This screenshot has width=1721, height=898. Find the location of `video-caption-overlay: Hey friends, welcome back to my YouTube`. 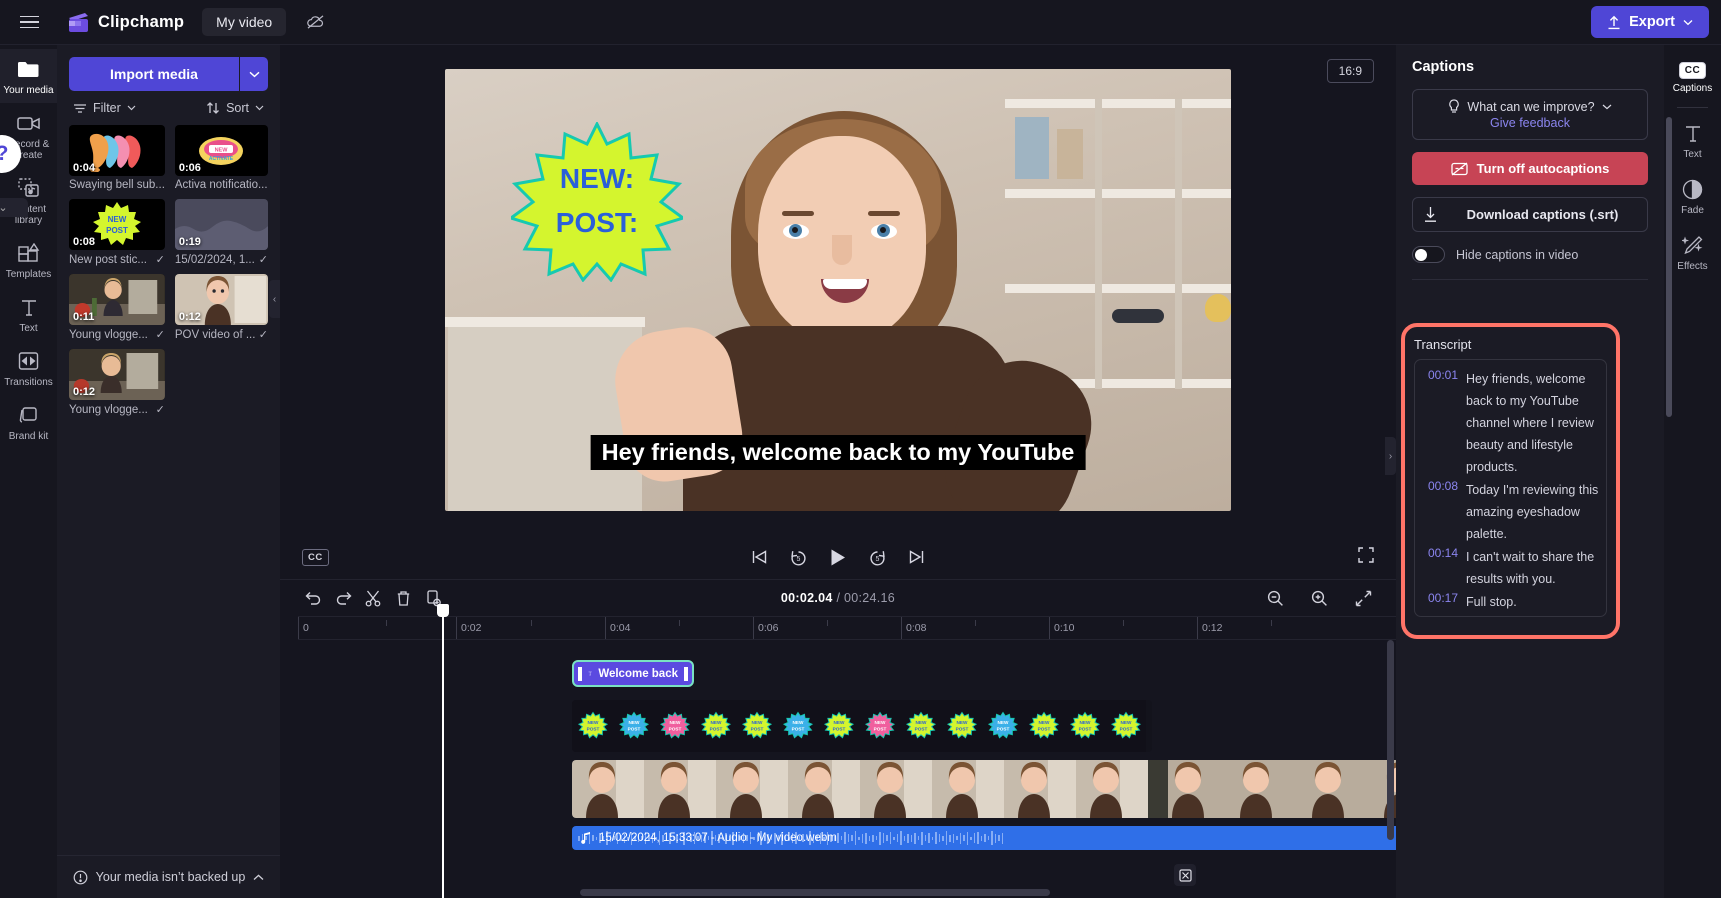

video-caption-overlay: Hey friends, welcome back to my YouTube is located at coordinates (838, 452).